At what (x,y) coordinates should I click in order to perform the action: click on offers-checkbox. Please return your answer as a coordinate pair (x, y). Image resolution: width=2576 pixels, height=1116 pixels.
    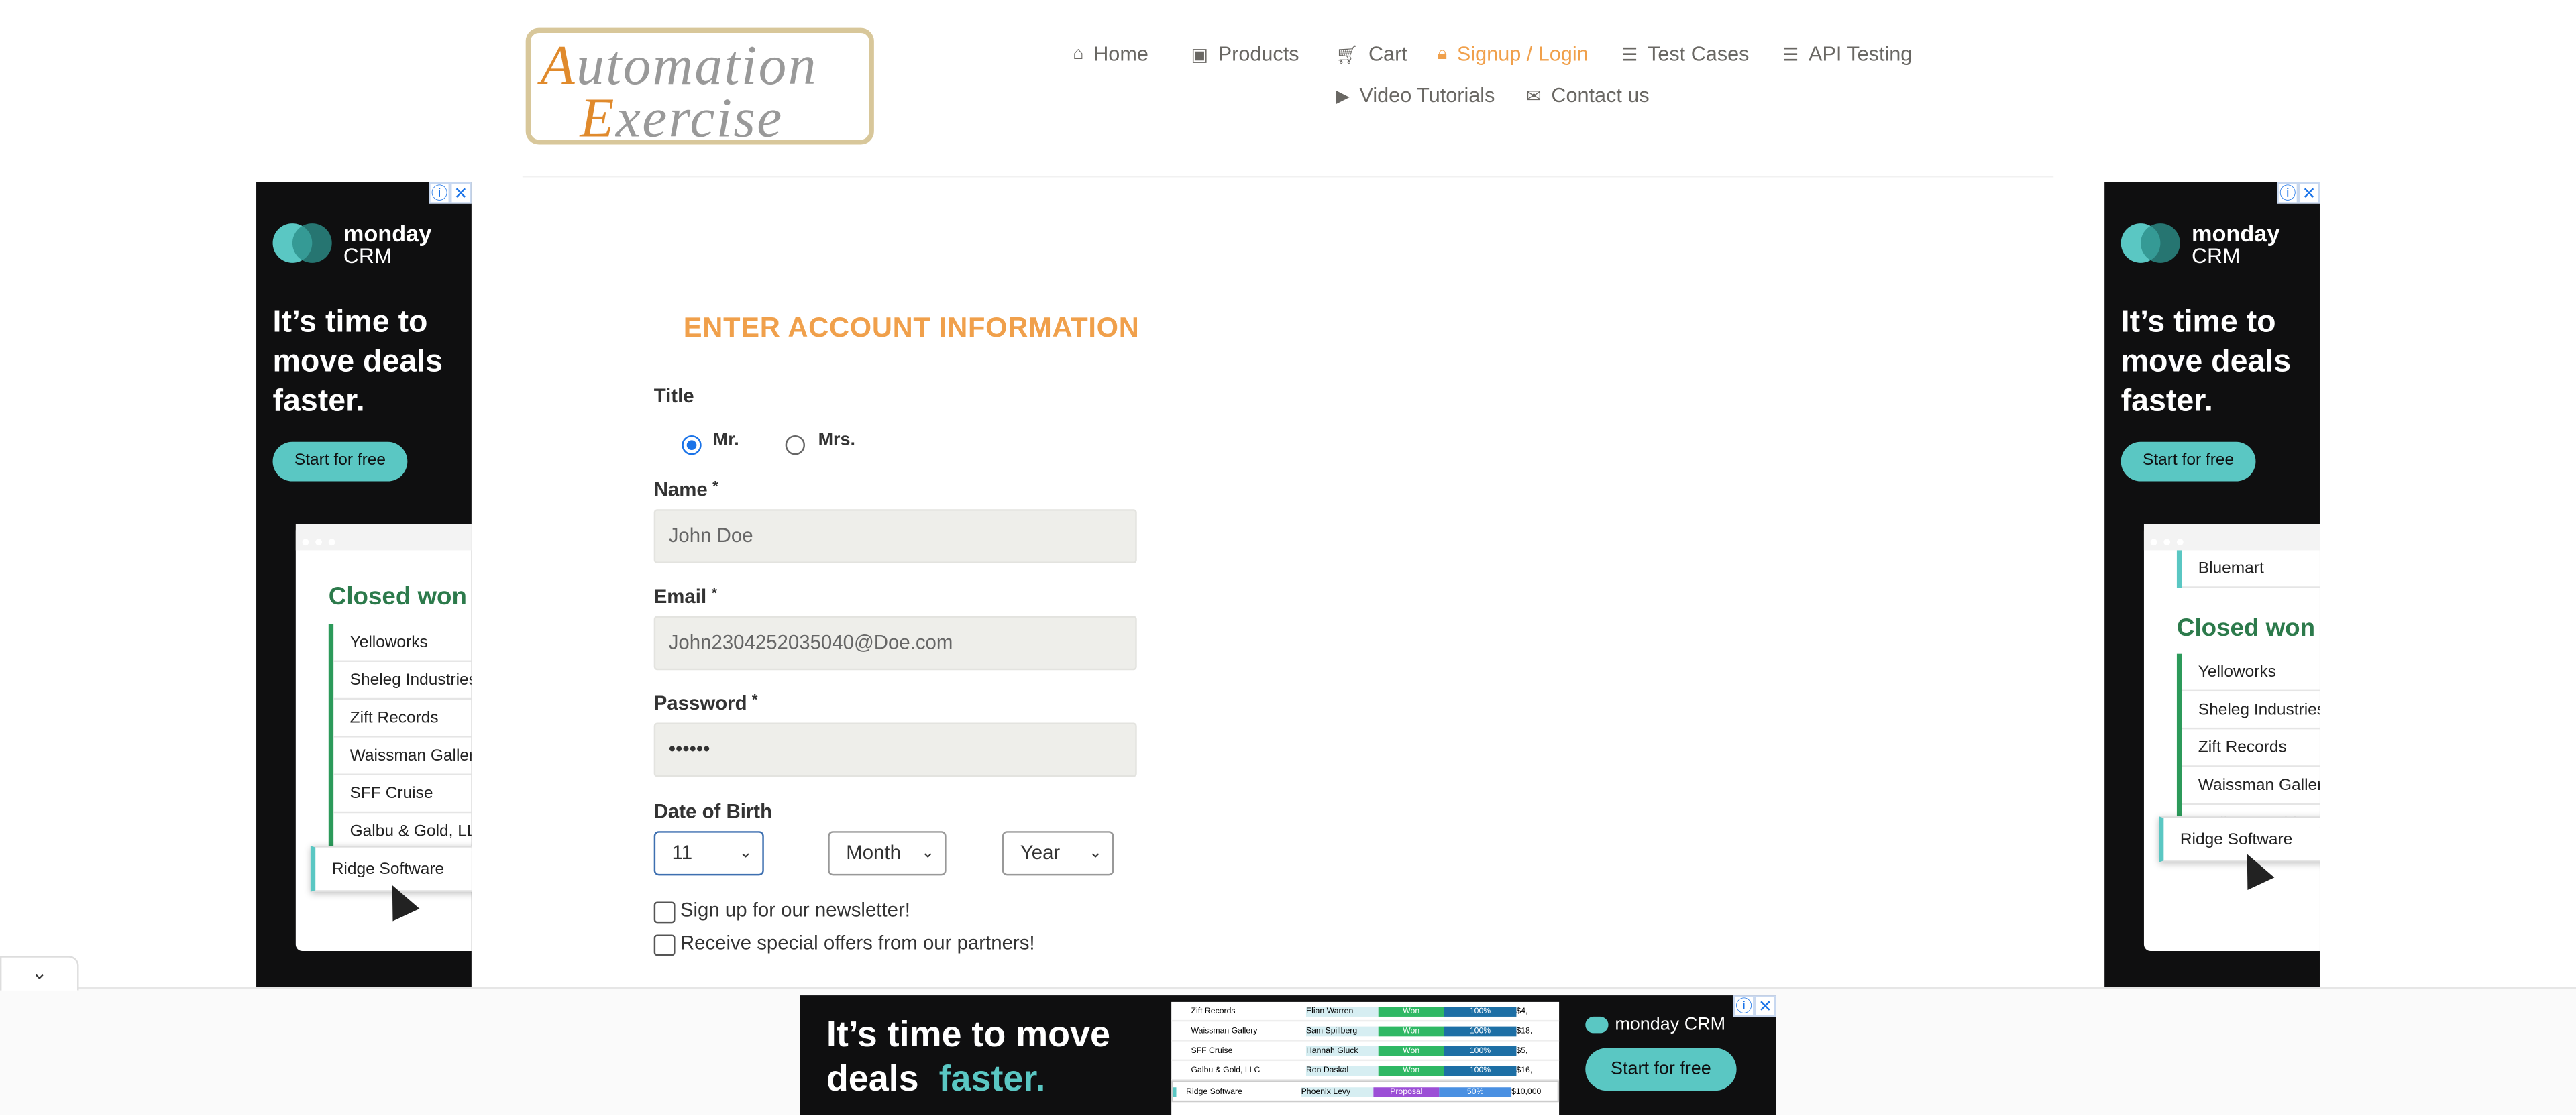
    Looking at the image, I should click on (664, 945).